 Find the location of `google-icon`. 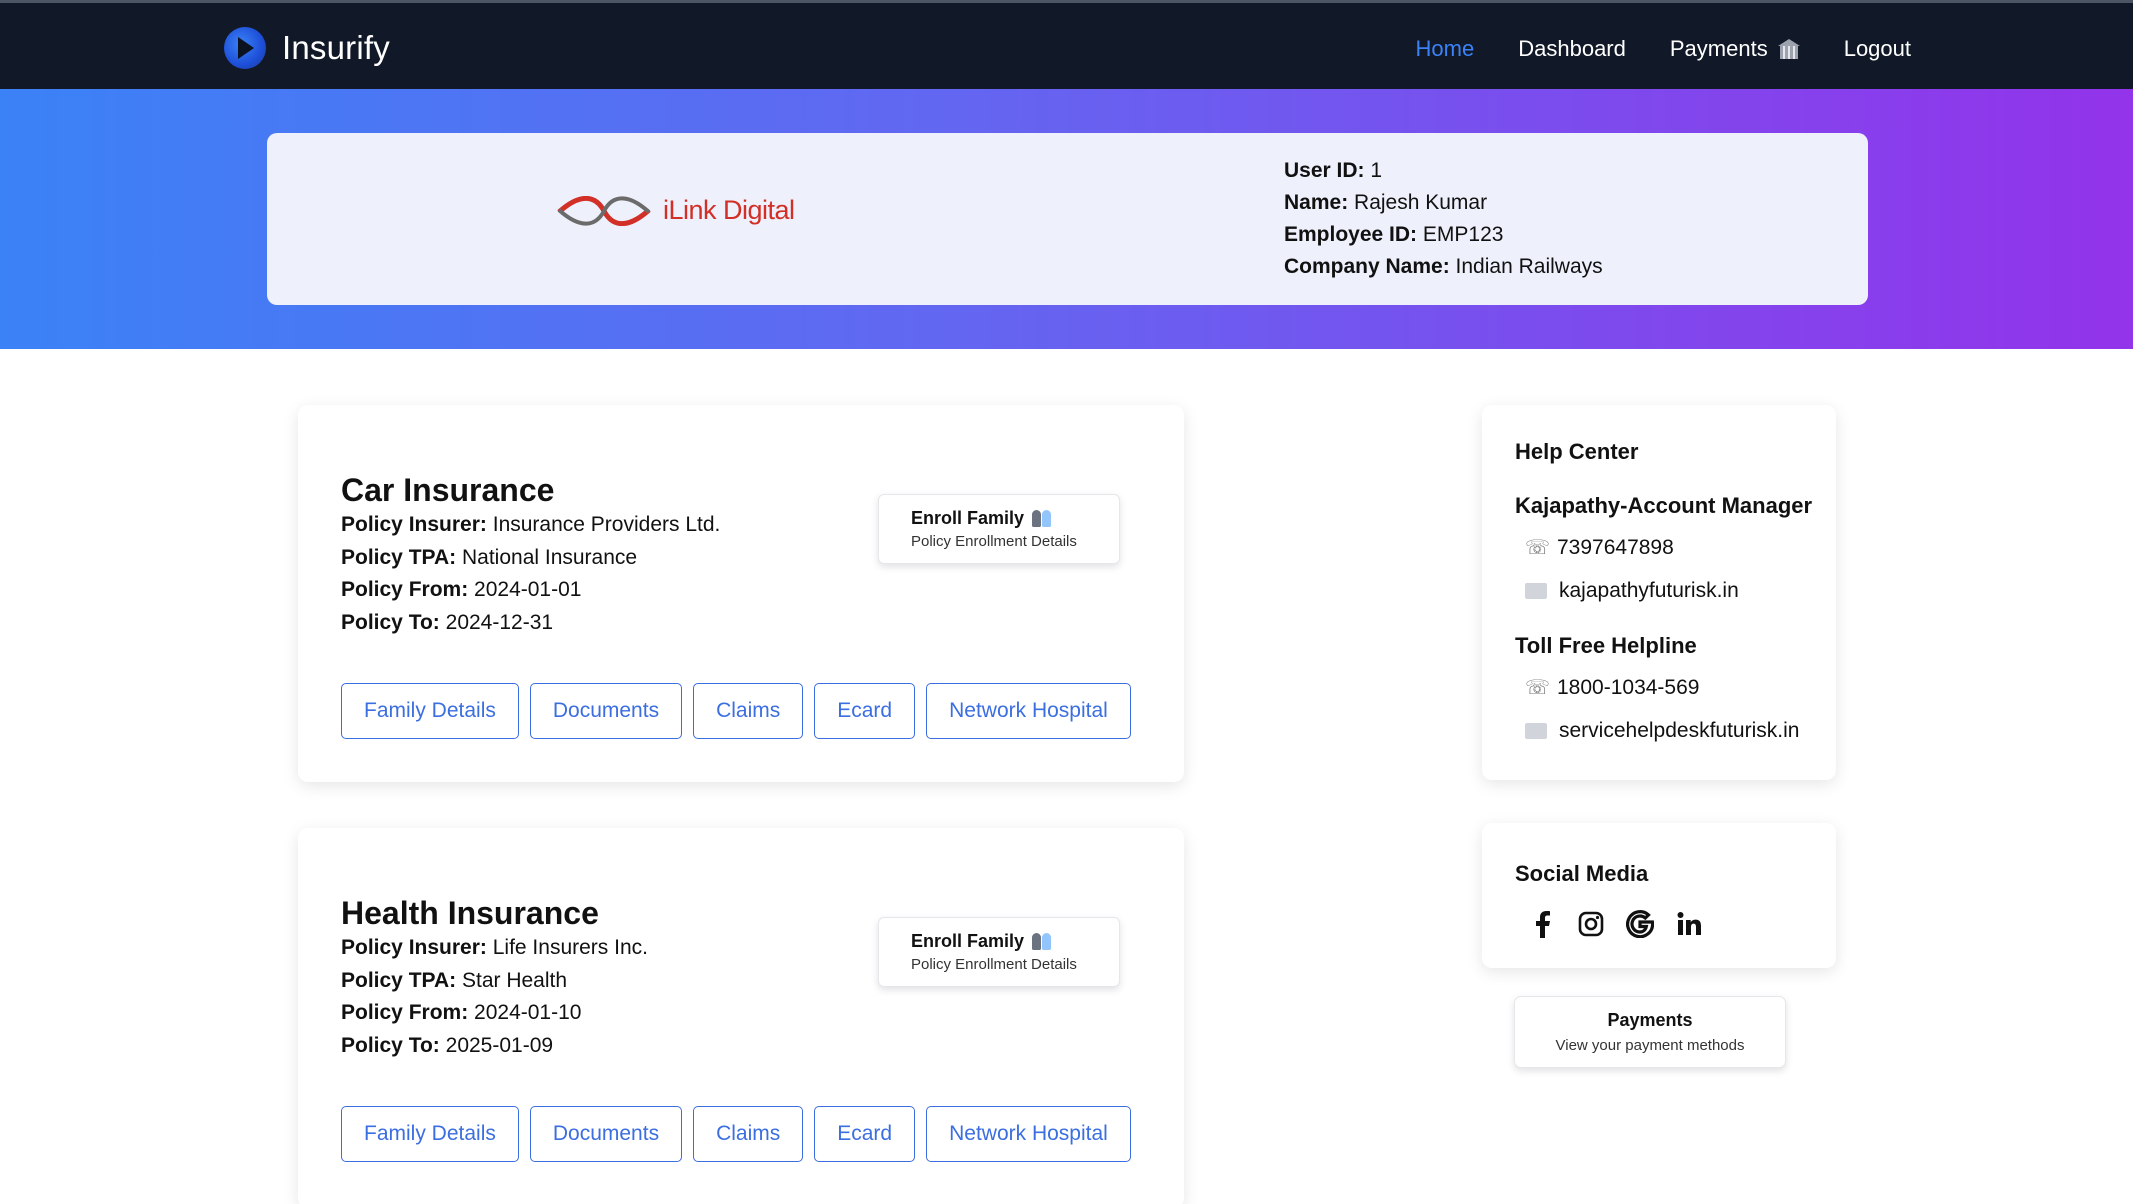

google-icon is located at coordinates (1640, 924).